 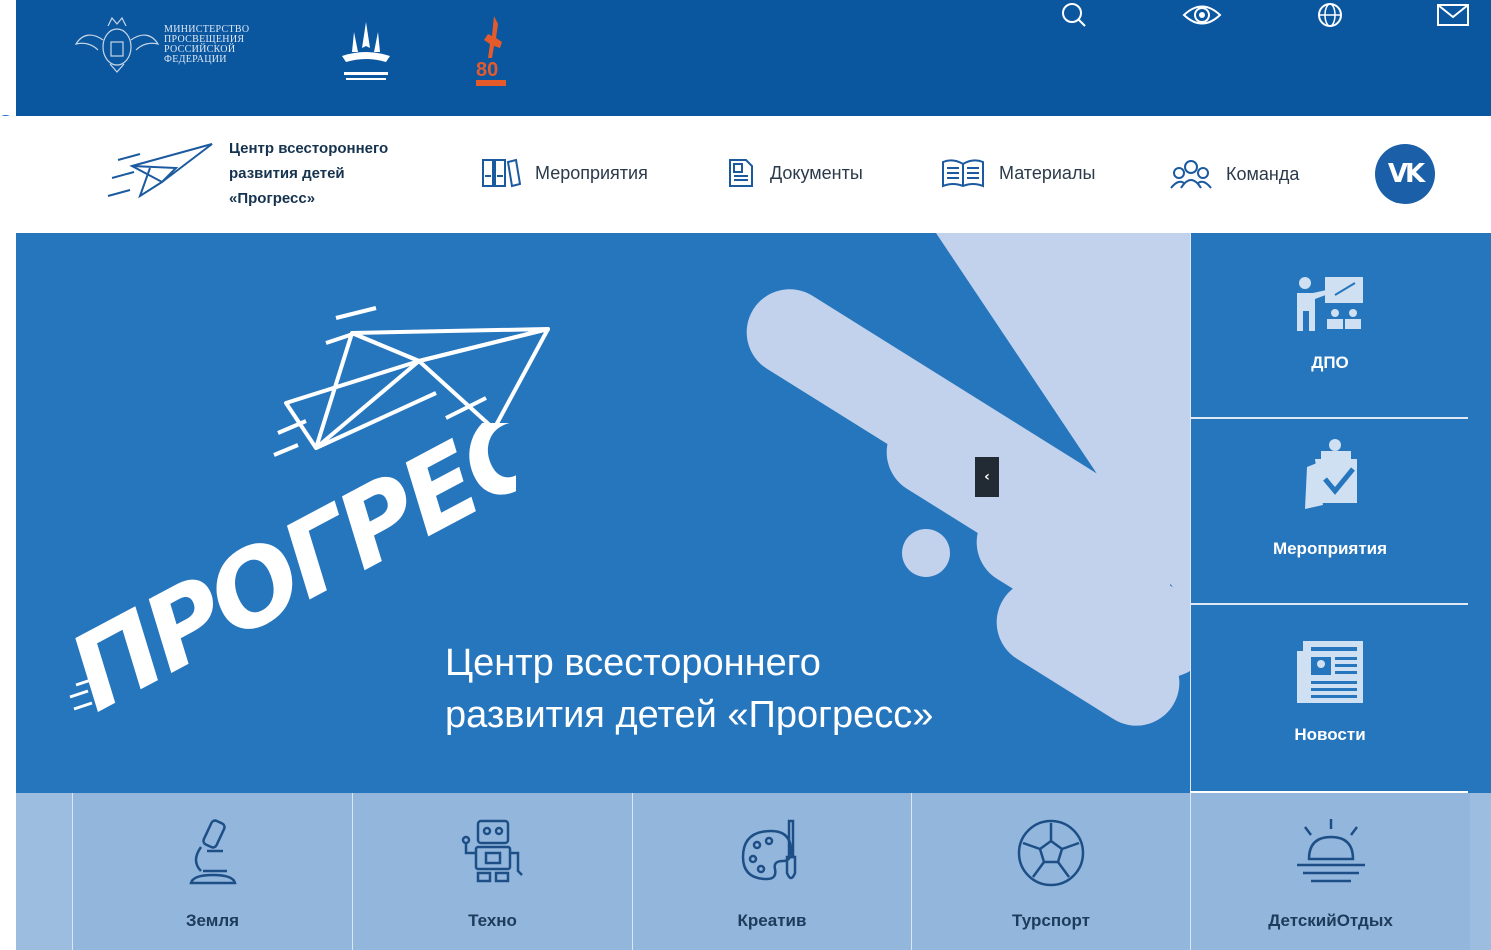 I want to click on newspaper-icon, so click(x=1330, y=672).